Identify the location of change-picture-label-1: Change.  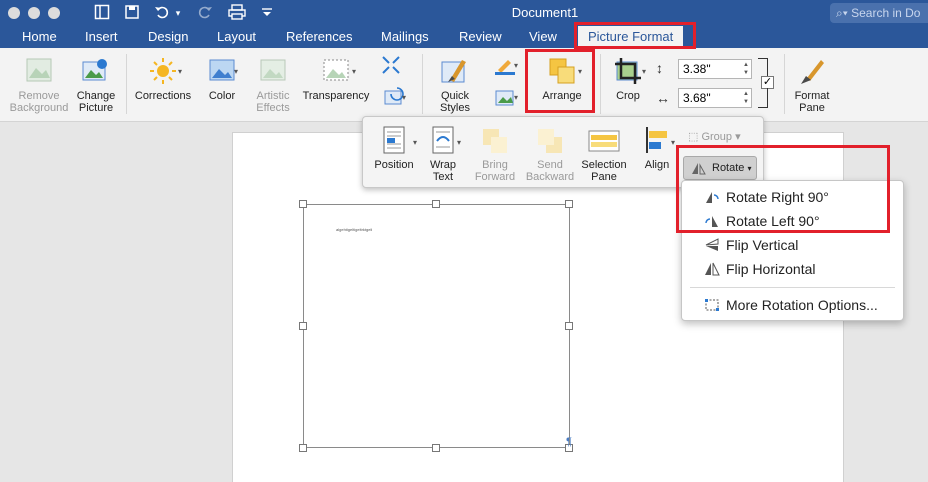
(96, 96).